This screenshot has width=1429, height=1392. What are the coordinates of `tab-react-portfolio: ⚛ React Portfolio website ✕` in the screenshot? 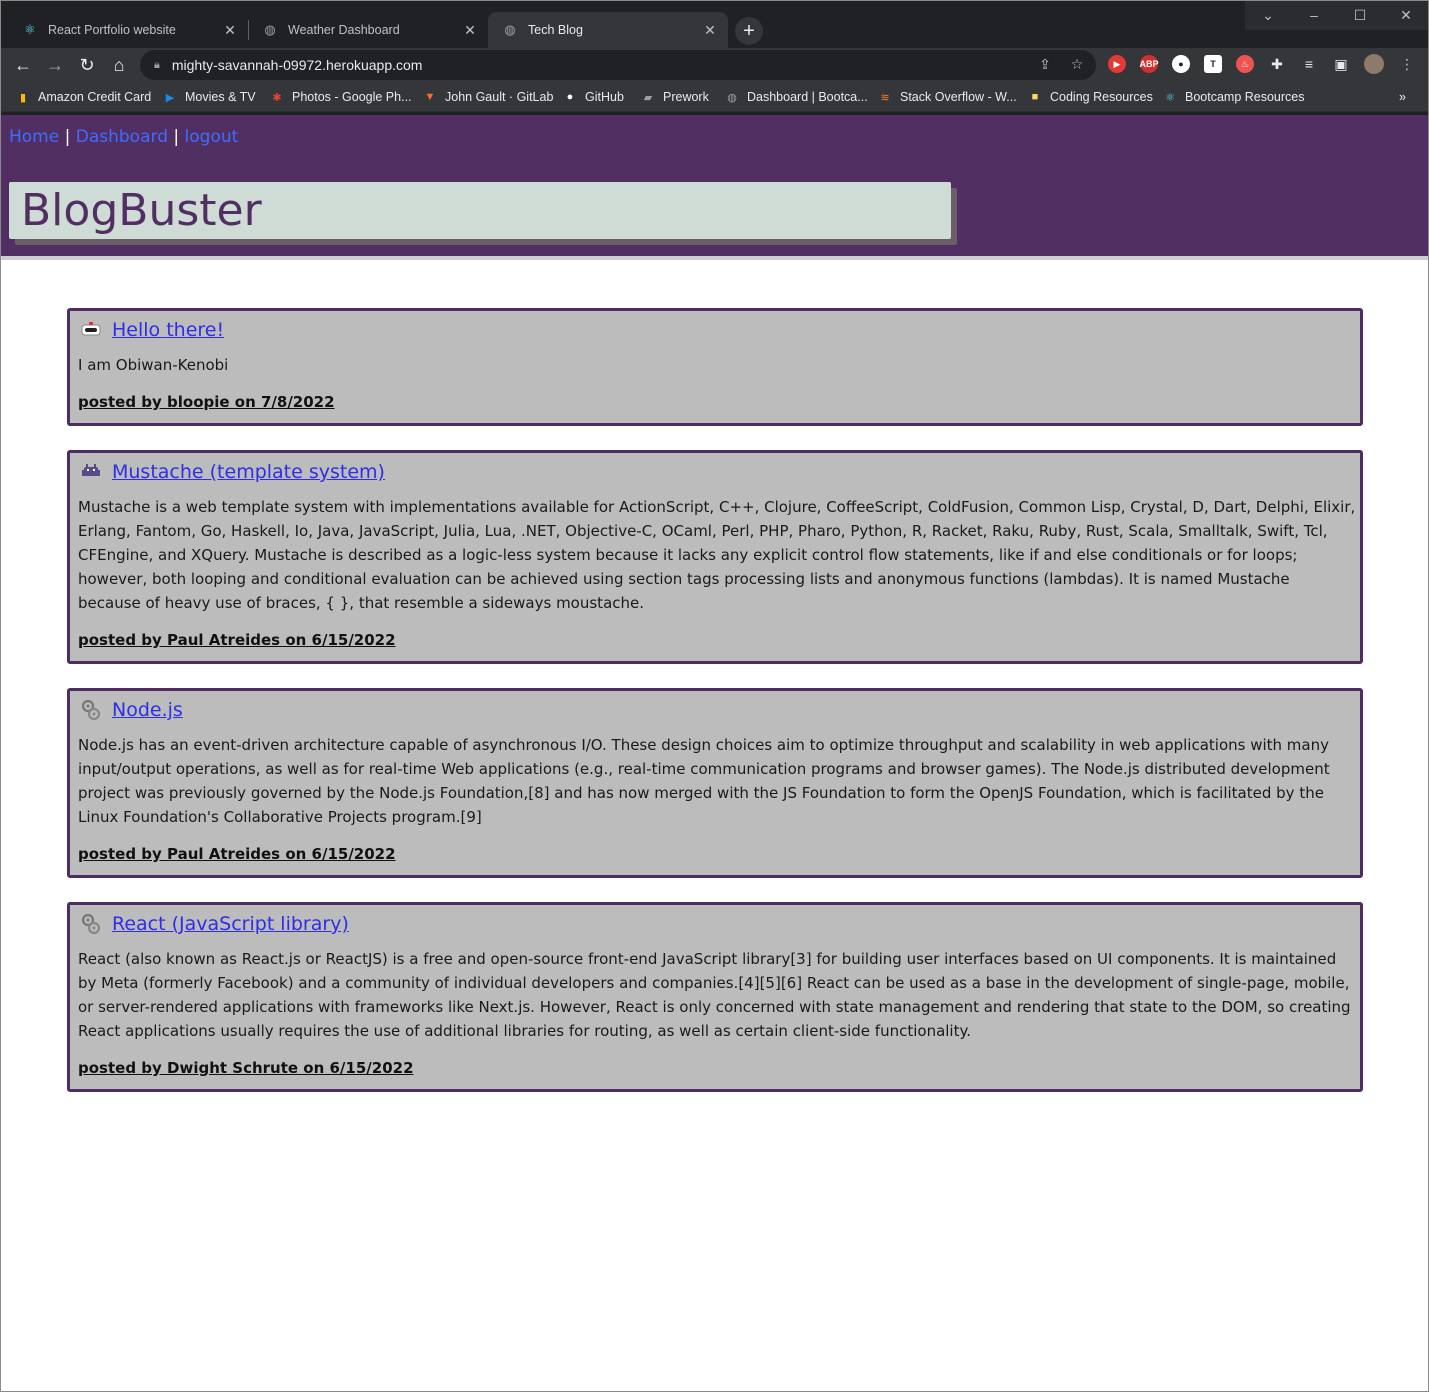 It's located at (128, 30).